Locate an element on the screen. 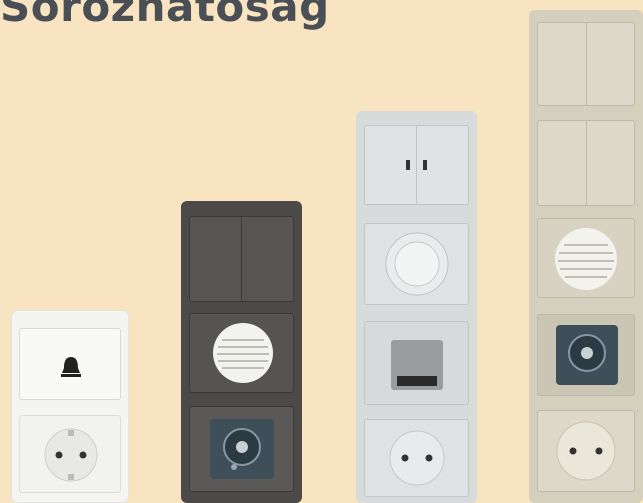  sensor-module-icon is located at coordinates (417, 365).